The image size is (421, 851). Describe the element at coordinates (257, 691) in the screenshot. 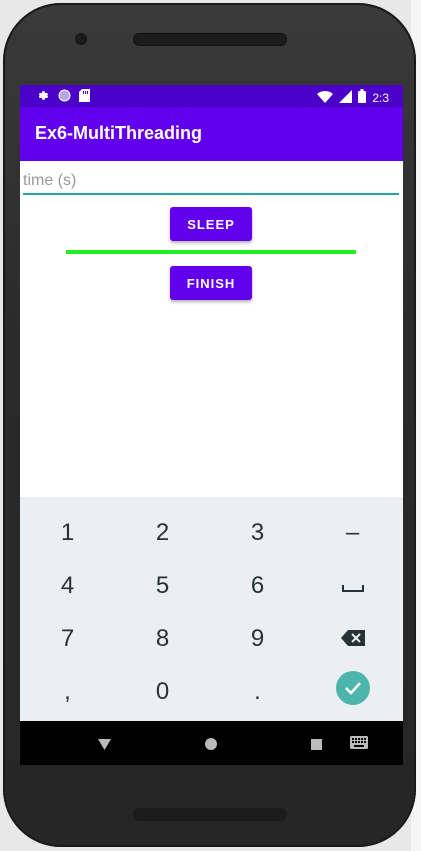

I see `key-period: .` at that location.